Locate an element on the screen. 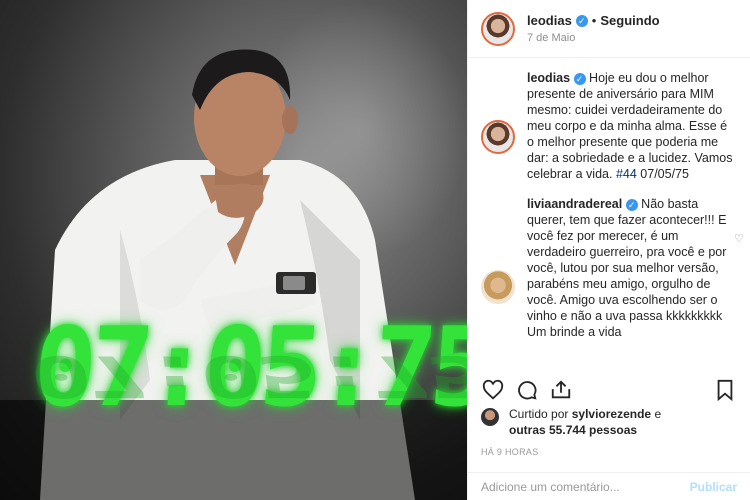  comment-icon is located at coordinates (527, 390).